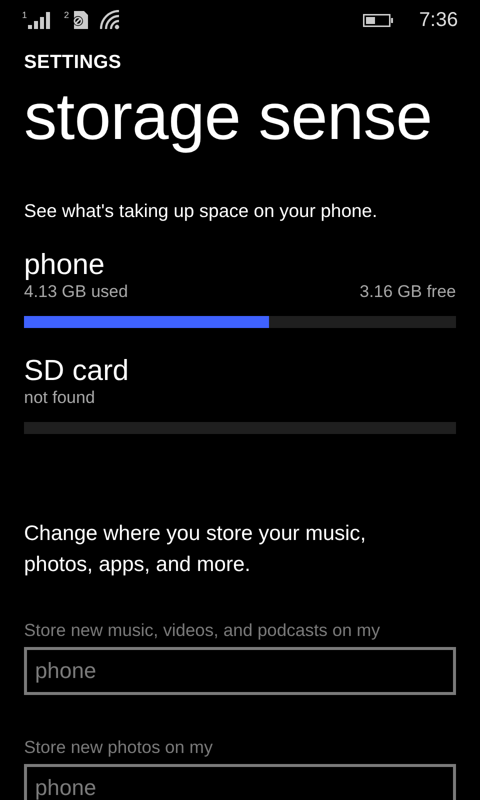  Describe the element at coordinates (203, 630) in the screenshot. I see `picker-label: Store new music, videos, and podcasts on my` at that location.